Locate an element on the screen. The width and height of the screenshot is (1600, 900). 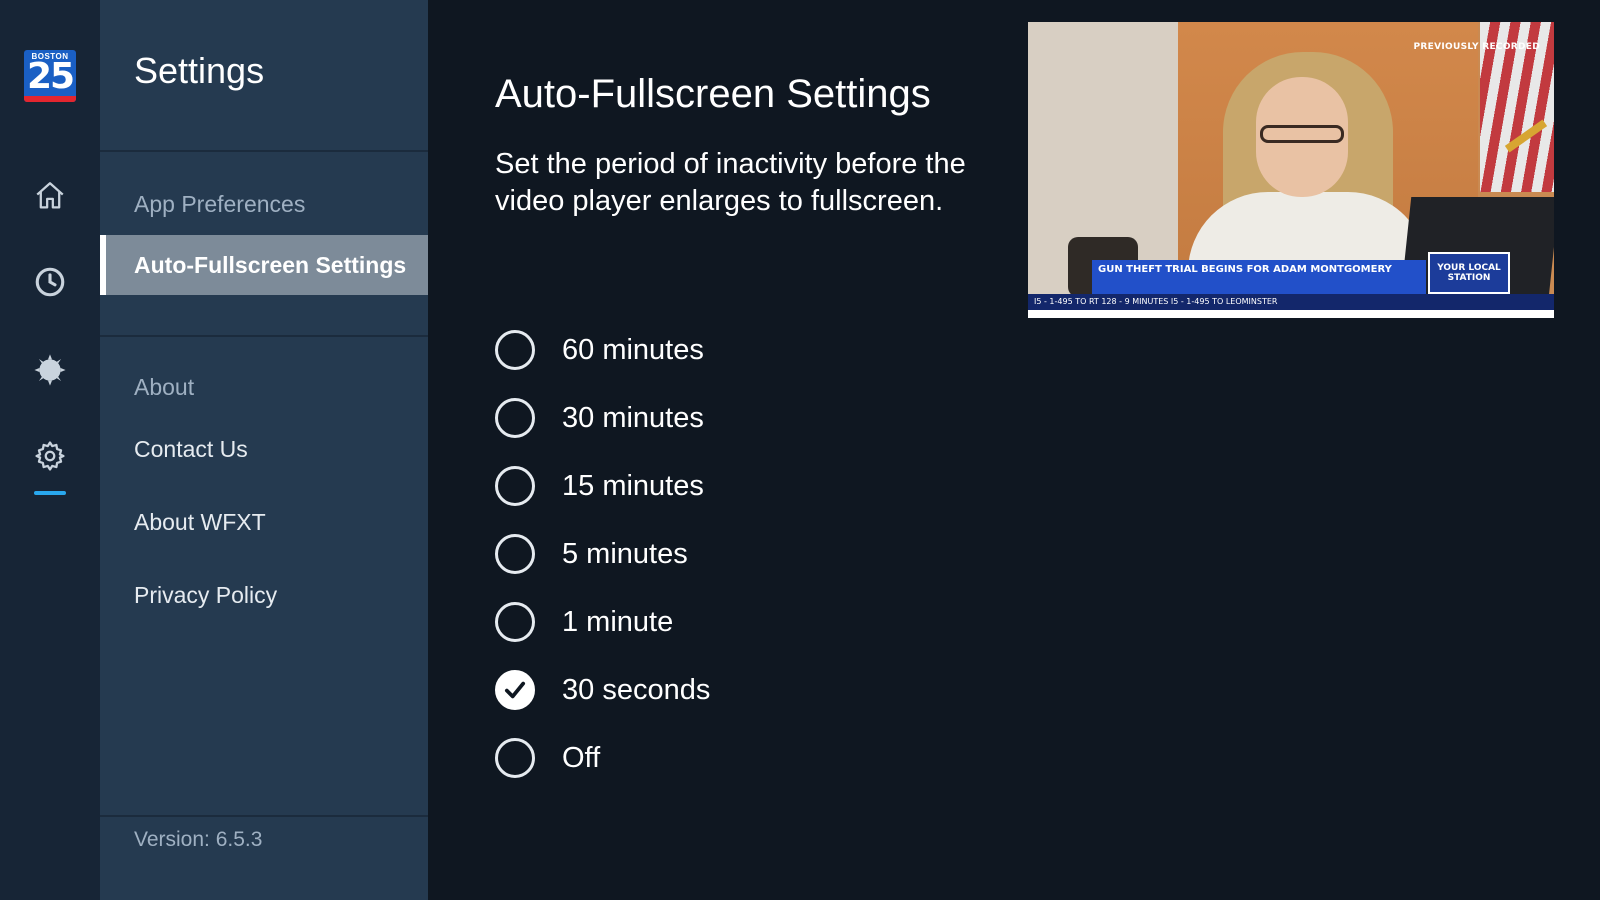
option-60-minutes: 60 minutes is located at coordinates (735, 350).